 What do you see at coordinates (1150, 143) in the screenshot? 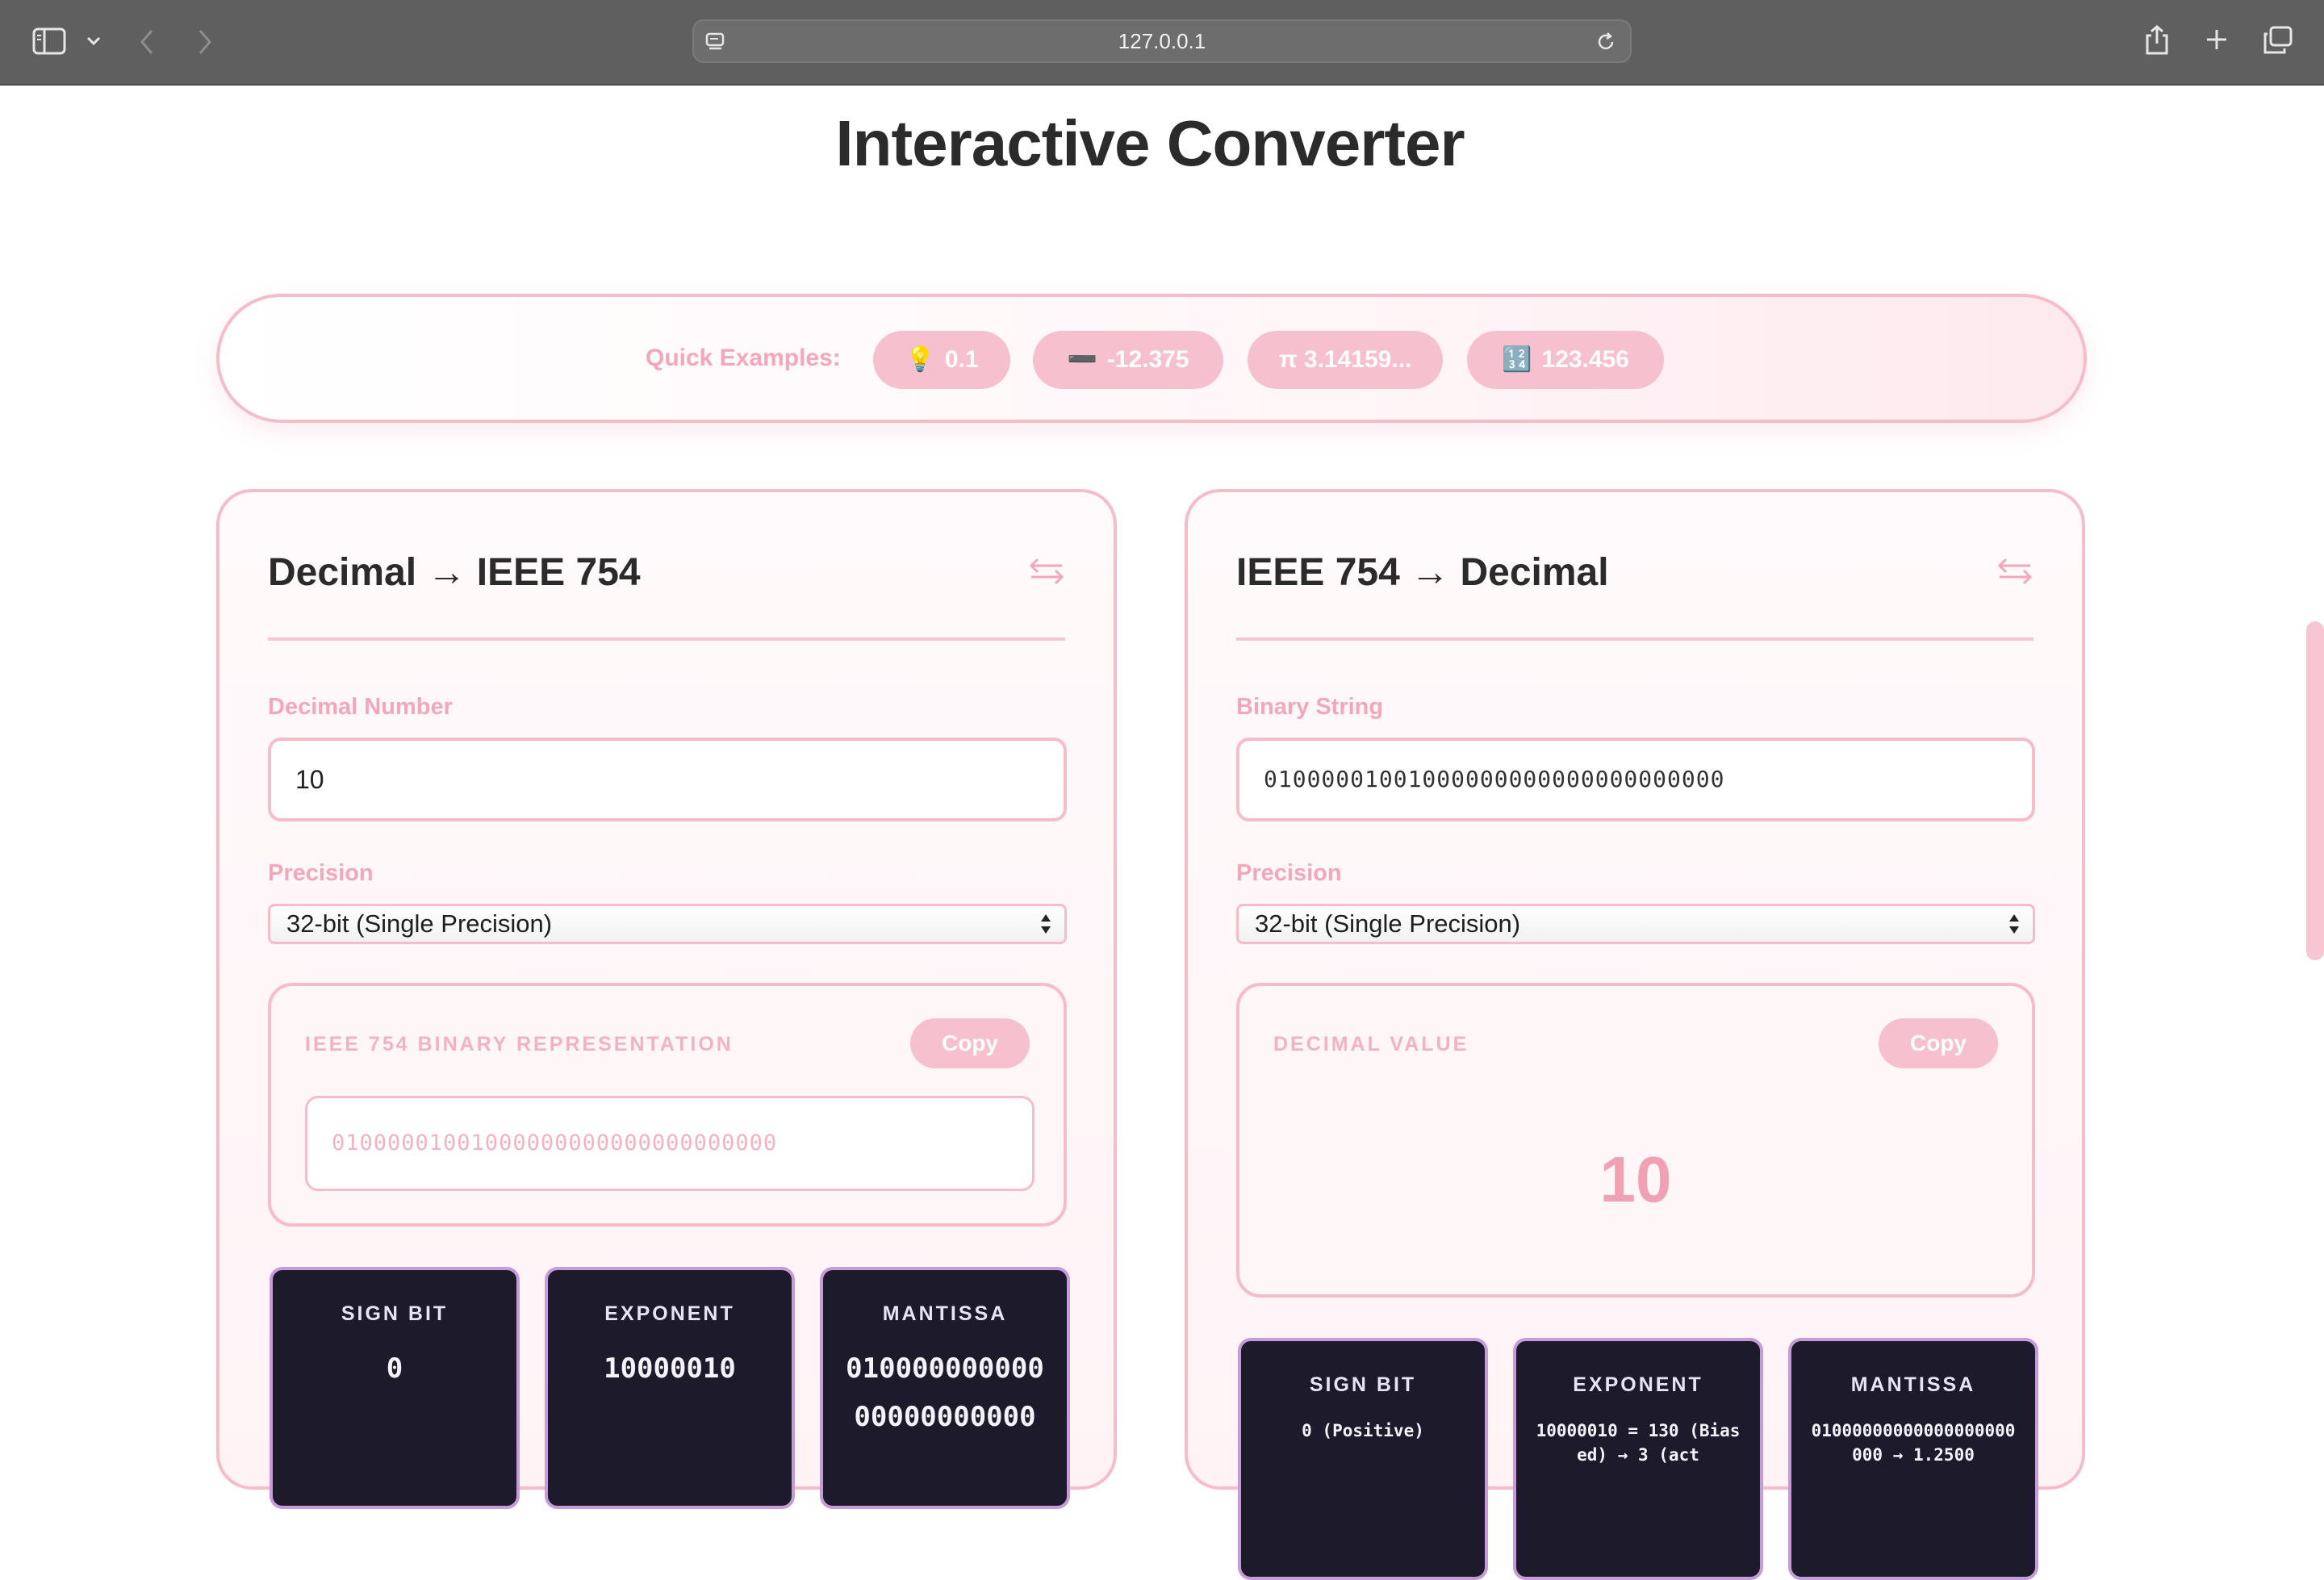
I see `page-title: Interactive Converter` at bounding box center [1150, 143].